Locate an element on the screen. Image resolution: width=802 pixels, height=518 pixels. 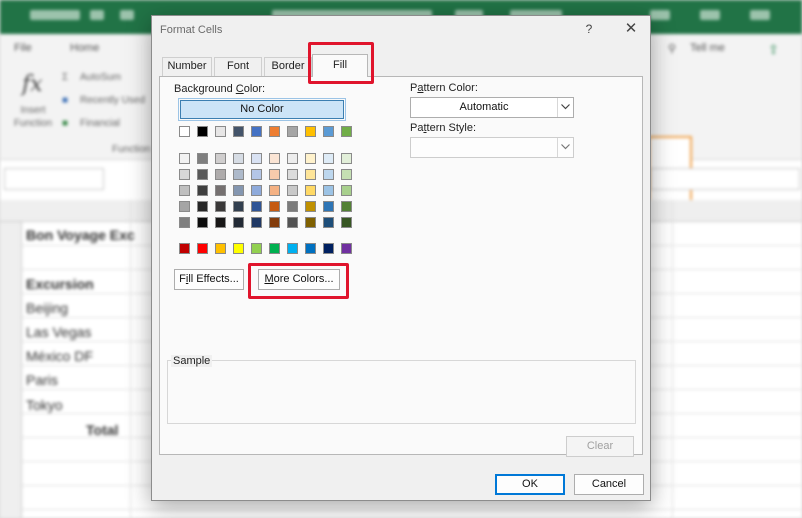
tab-fill: Fill is located at coordinates (340, 65).